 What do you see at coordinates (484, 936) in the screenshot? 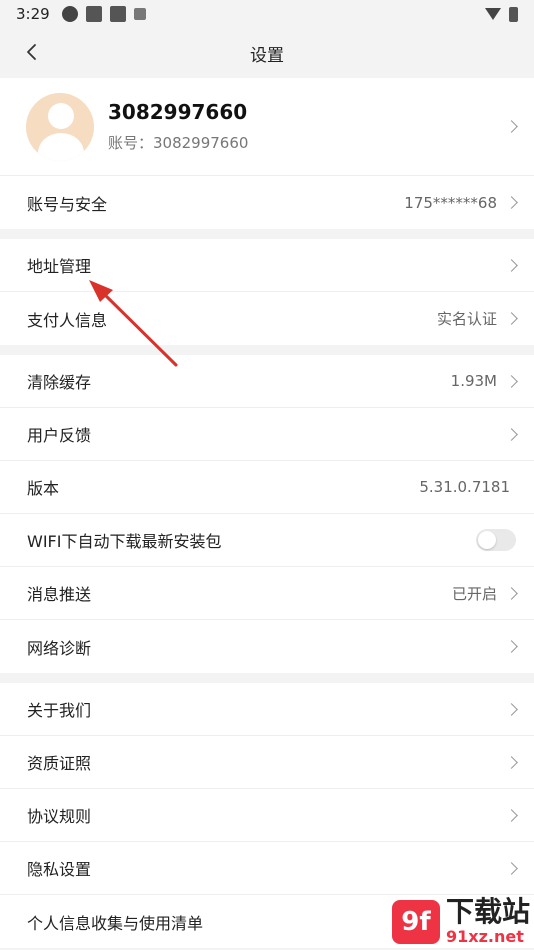
I see `watermark-url: 91xz.net` at bounding box center [484, 936].